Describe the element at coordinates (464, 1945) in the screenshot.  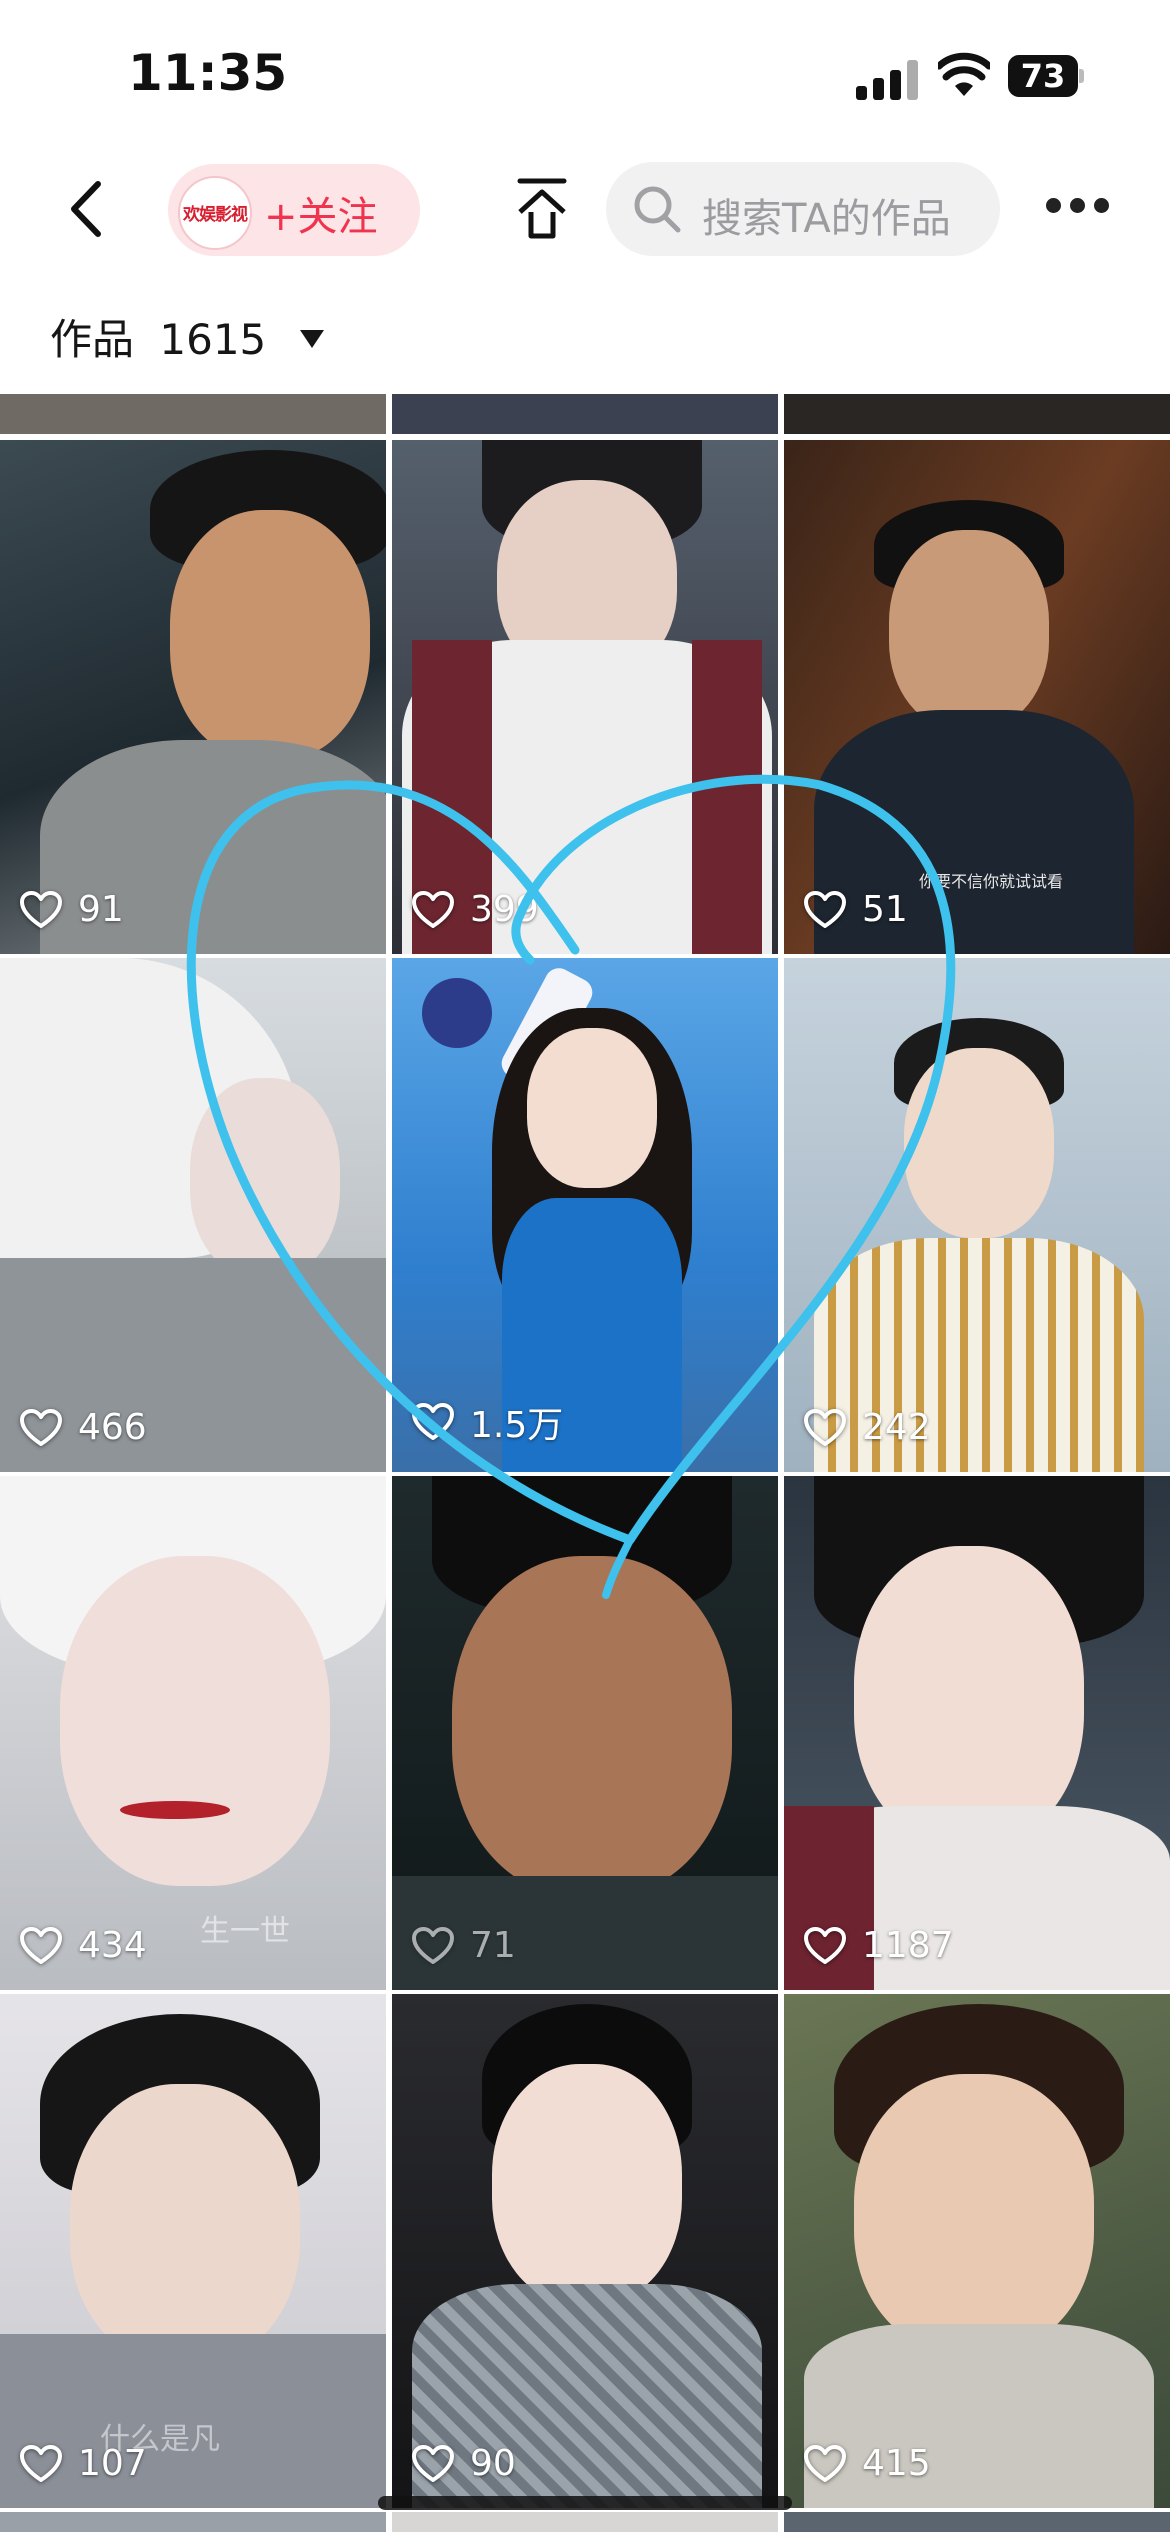
I see `like-count: 71` at that location.